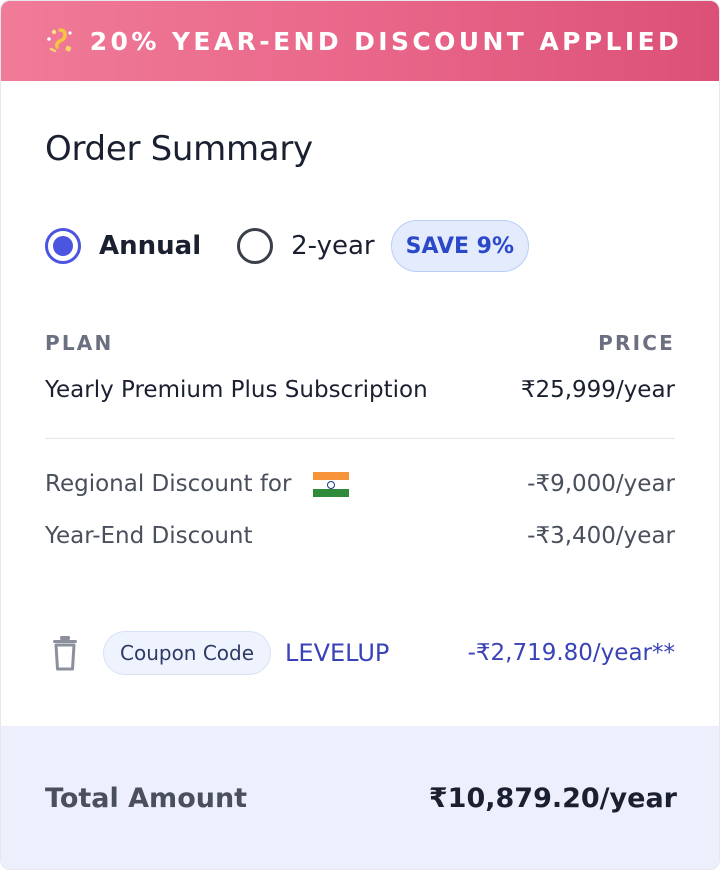  I want to click on discount-banner: 20% YEAR-END DISCOUNT APPLIED, so click(360, 41).